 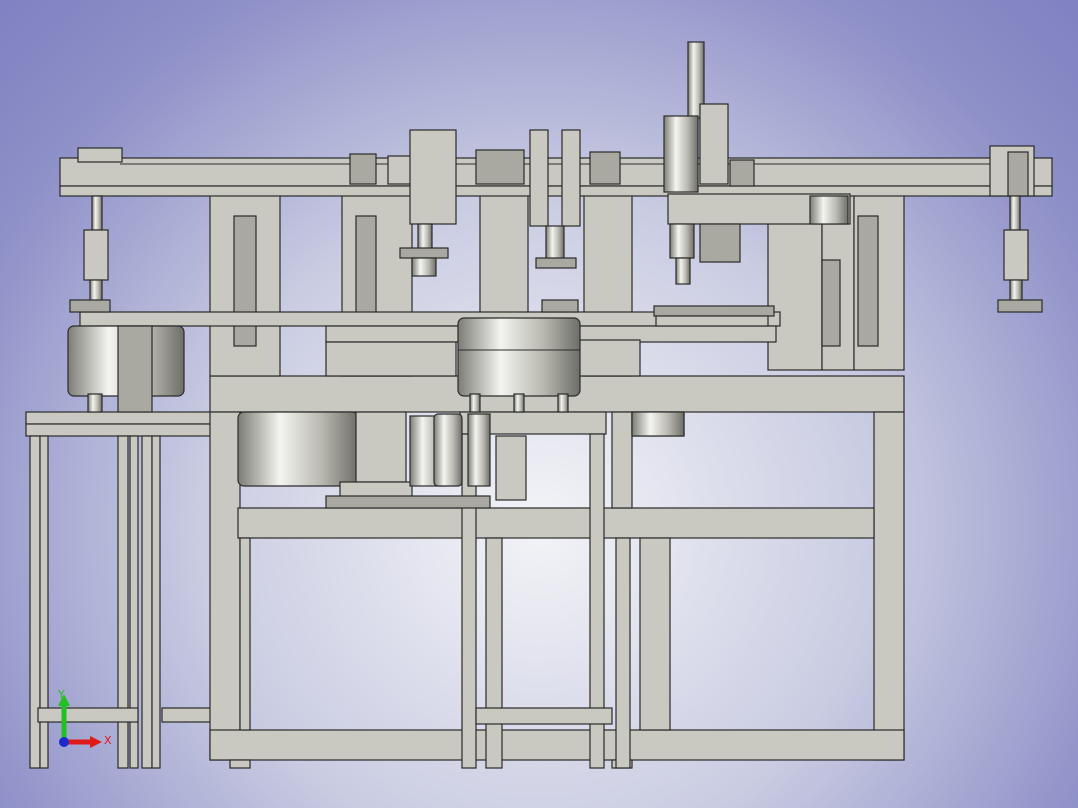 I want to click on top-gantry-beam, so click(x=556, y=171).